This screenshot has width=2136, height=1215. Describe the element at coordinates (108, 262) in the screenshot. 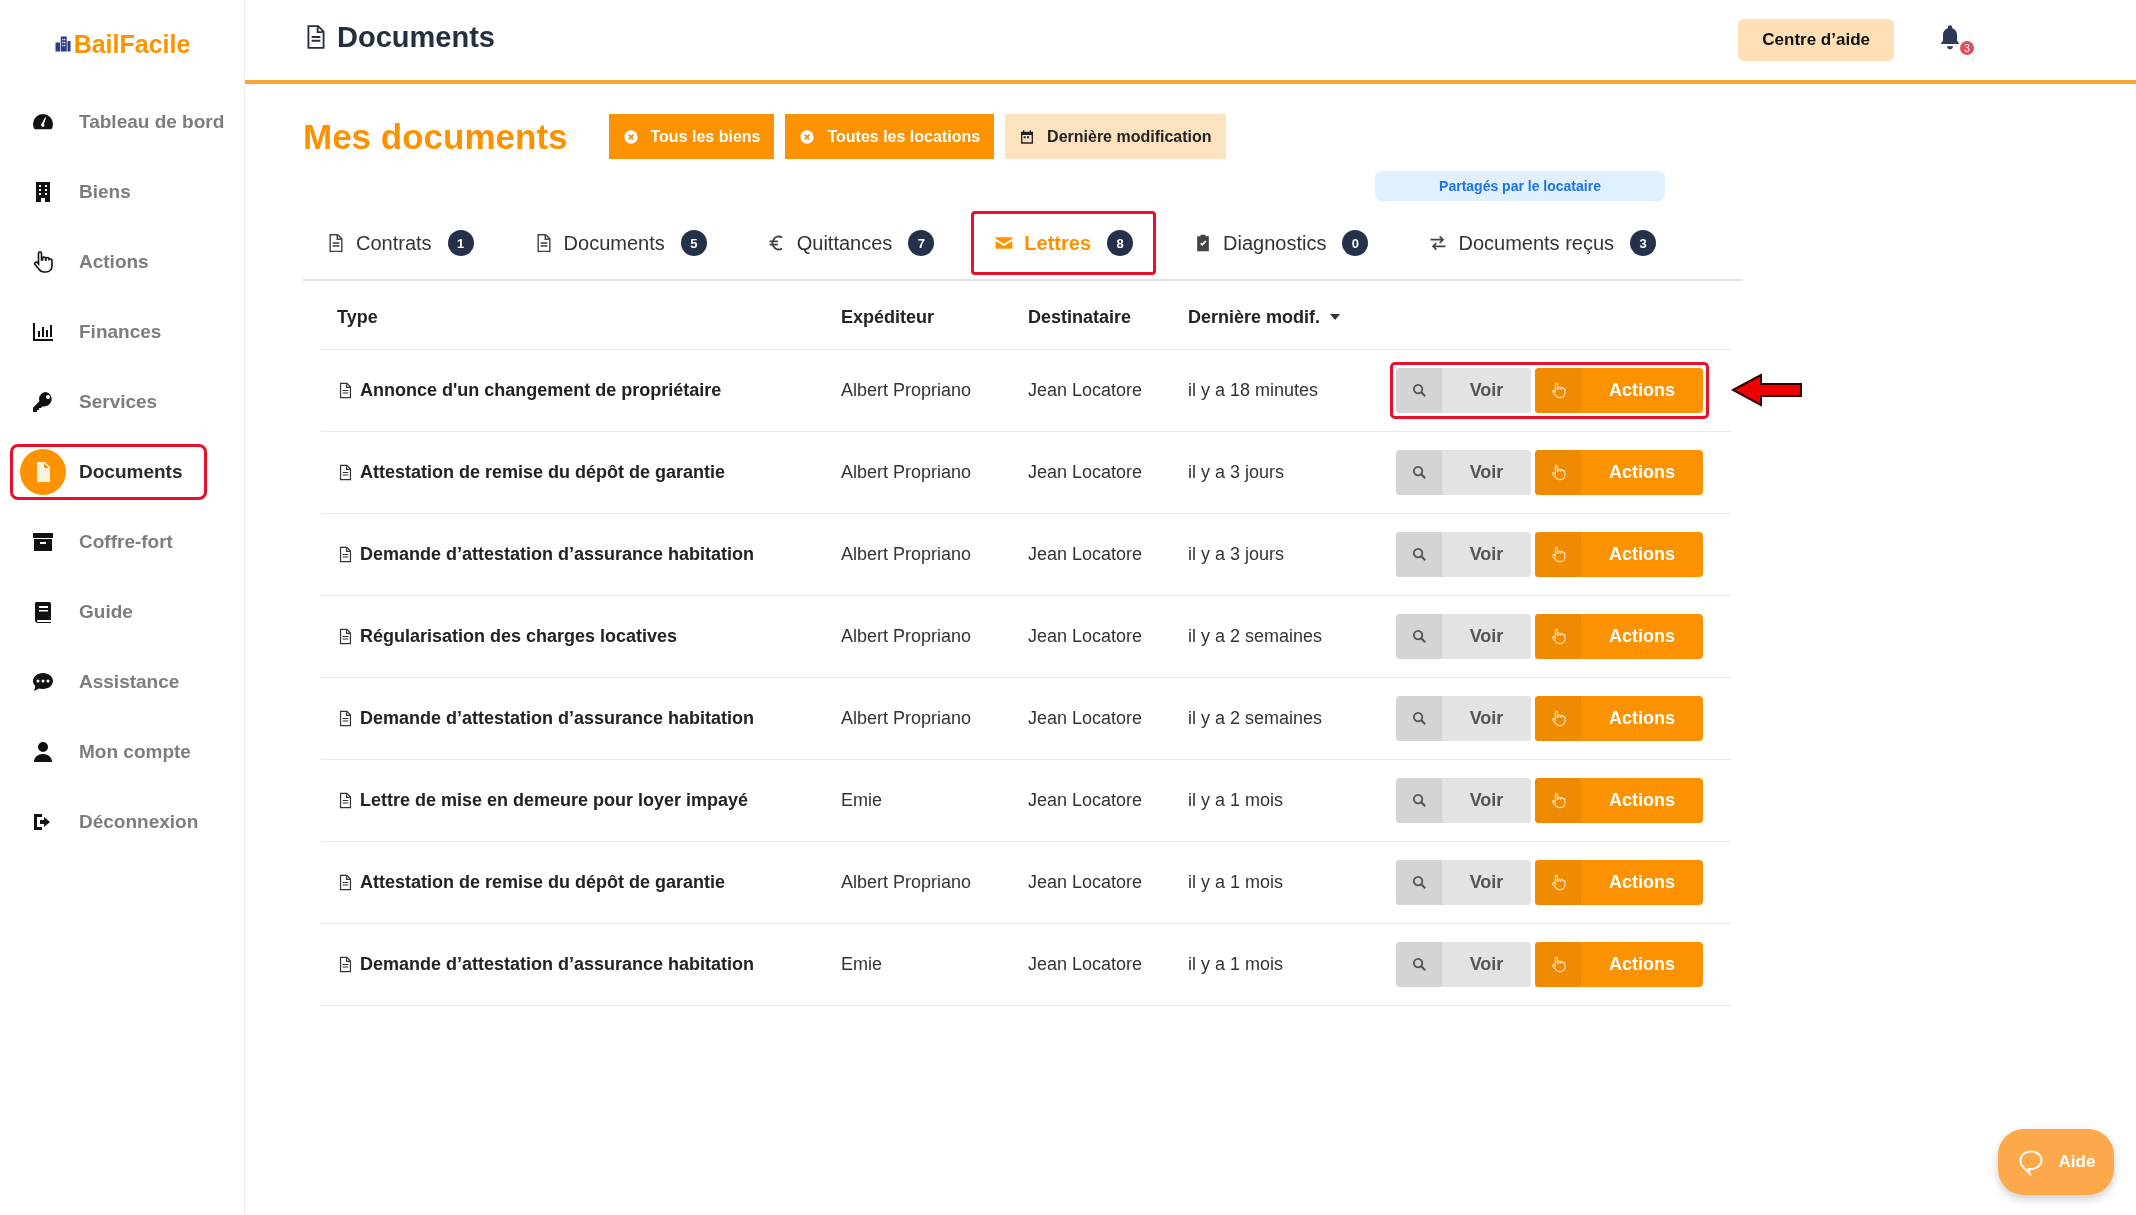

I see `sidebar-item: Actions` at that location.